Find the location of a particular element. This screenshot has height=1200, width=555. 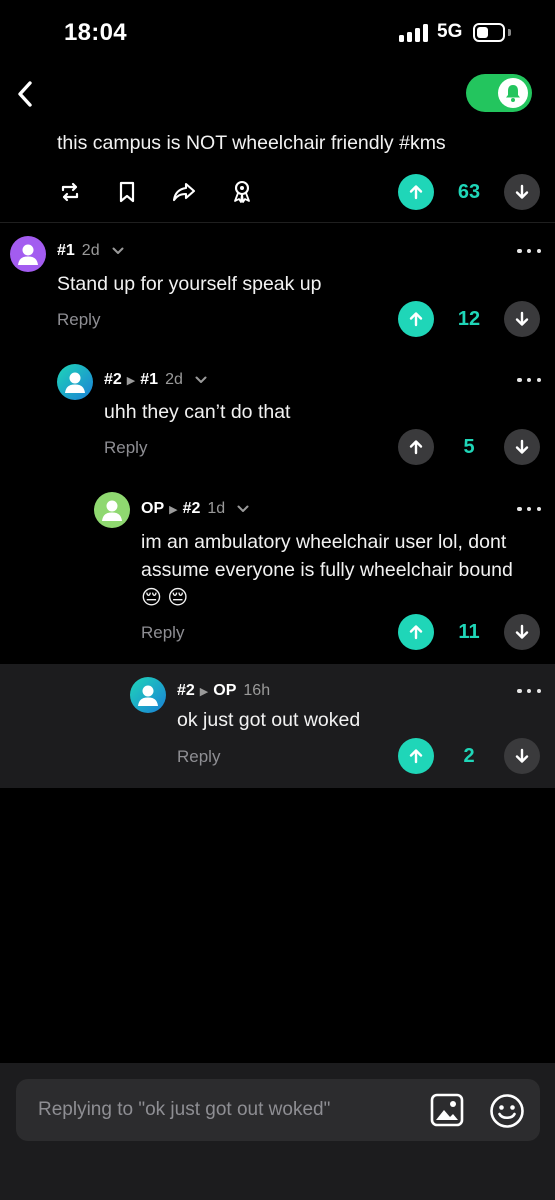

post-downvote-button is located at coordinates (522, 192).